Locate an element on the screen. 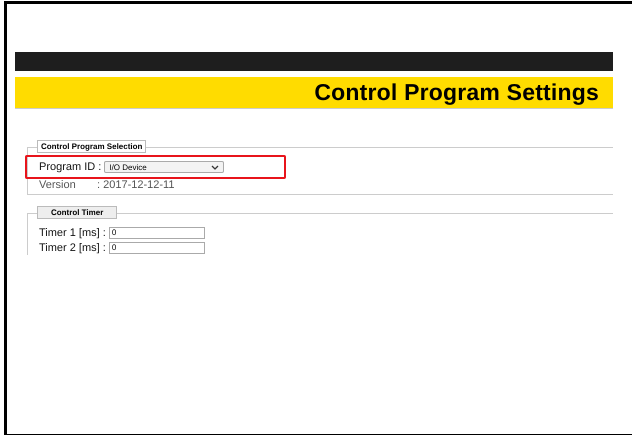 This screenshot has width=632, height=436. timer-label: Timer 2 [ms] : is located at coordinates (72, 248).